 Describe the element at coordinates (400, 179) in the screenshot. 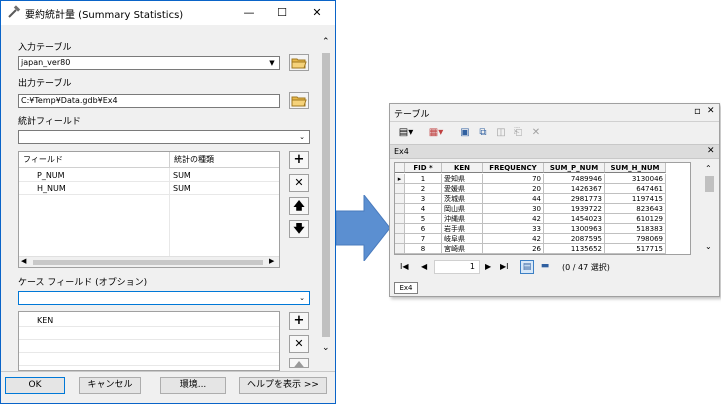

I see `row-selector: ▸` at that location.